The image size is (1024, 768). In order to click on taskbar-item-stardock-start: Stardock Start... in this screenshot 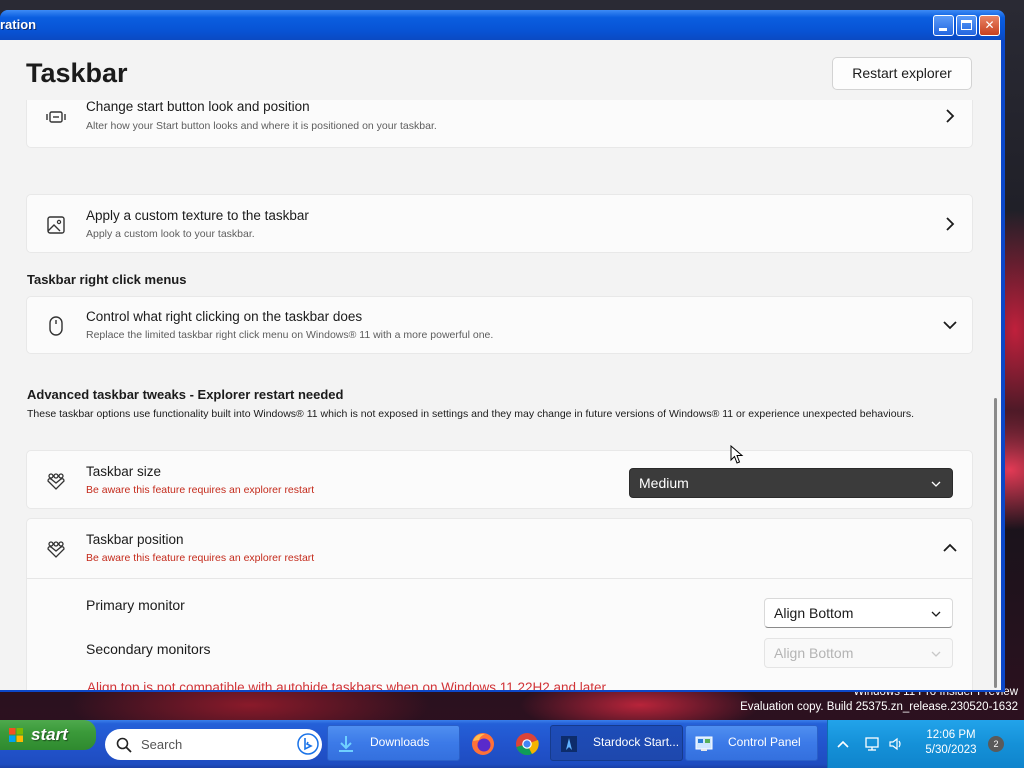, I will do `click(616, 743)`.